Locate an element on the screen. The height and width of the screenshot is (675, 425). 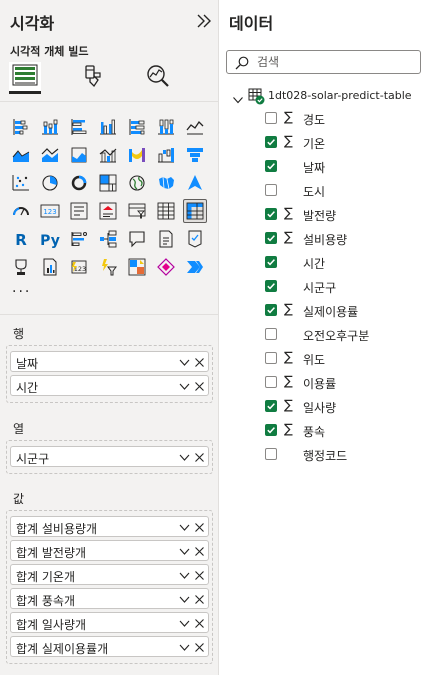
filled-map-icon is located at coordinates (166, 183).